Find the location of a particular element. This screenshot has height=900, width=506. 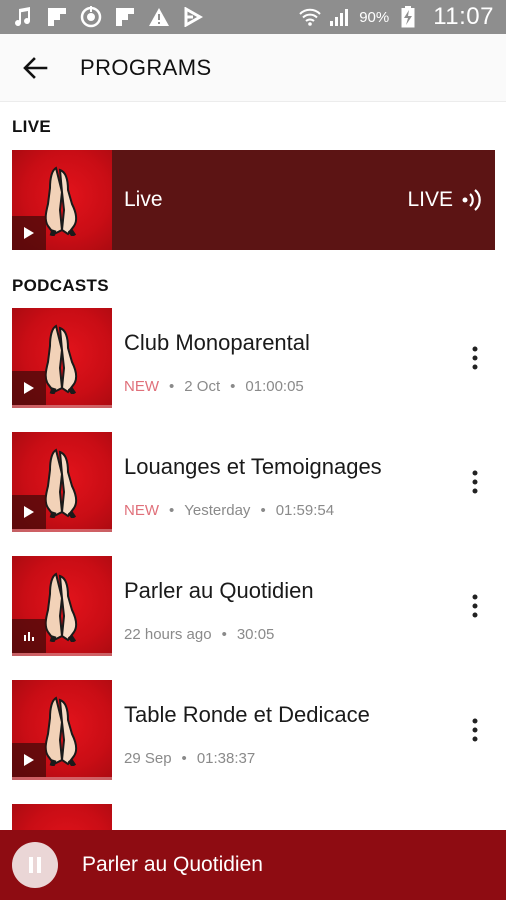

feedly-icon is located at coordinates (193, 17).